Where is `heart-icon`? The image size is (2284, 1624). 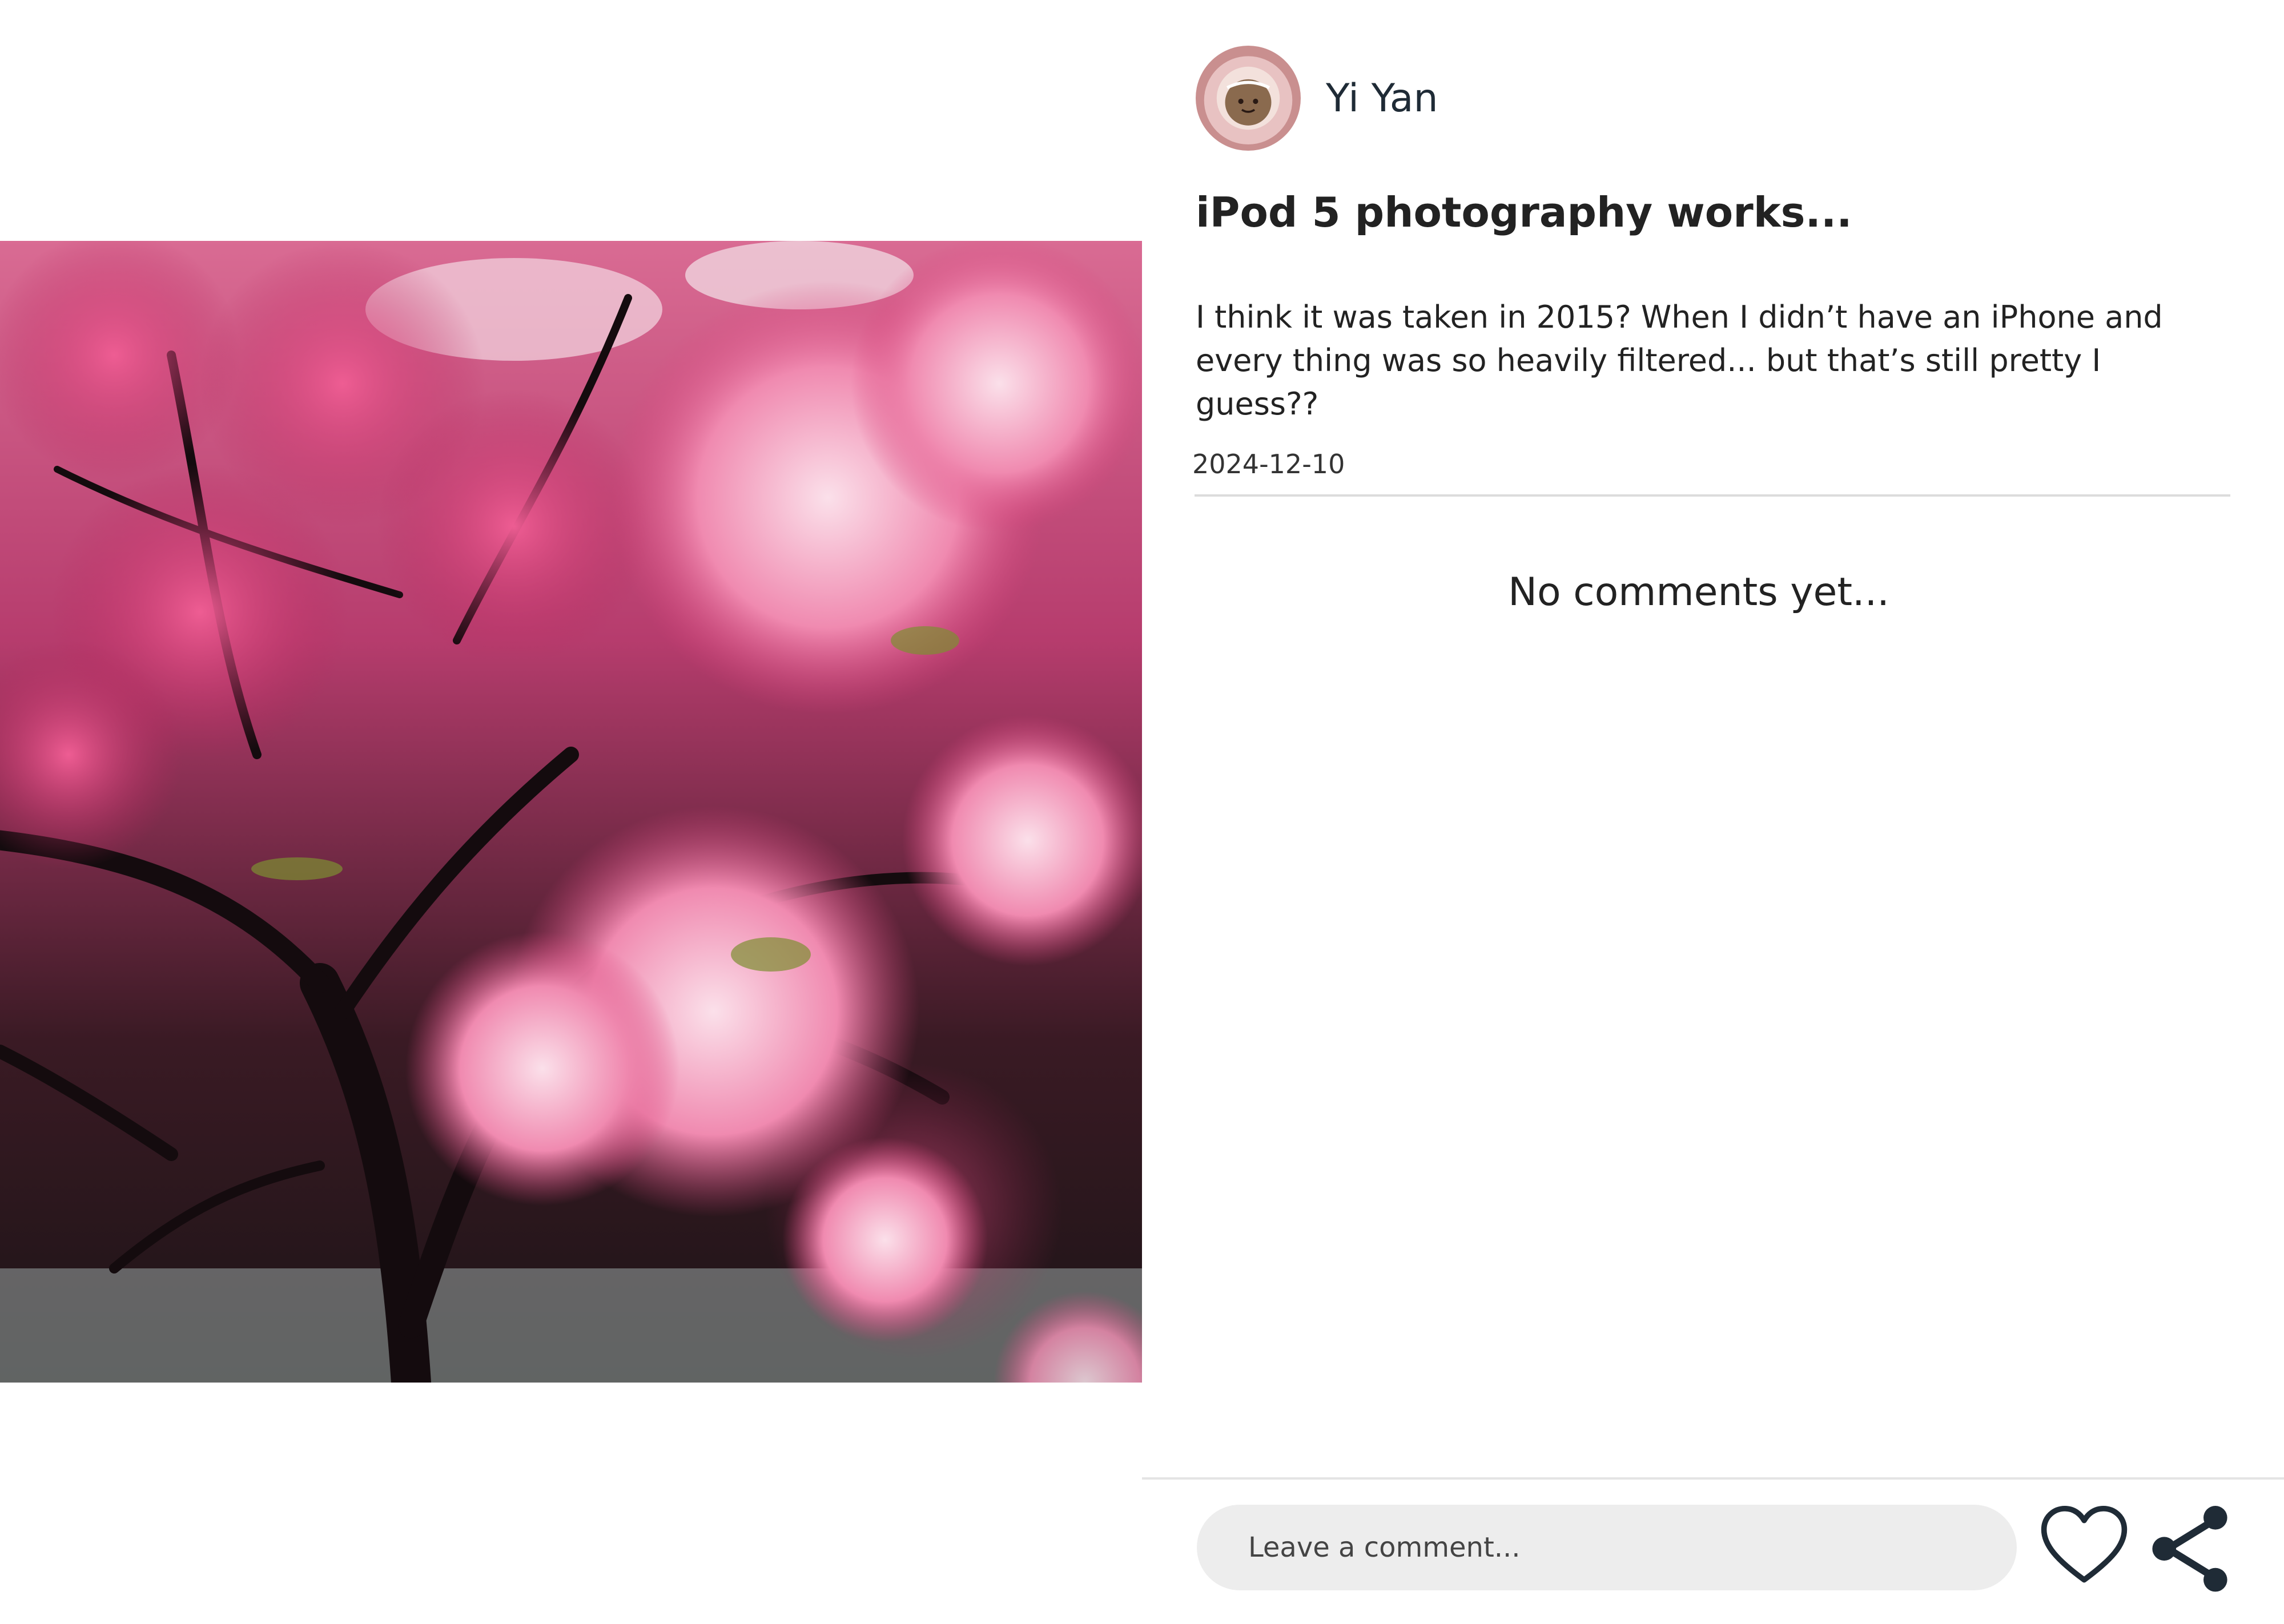
heart-icon is located at coordinates (2084, 1547).